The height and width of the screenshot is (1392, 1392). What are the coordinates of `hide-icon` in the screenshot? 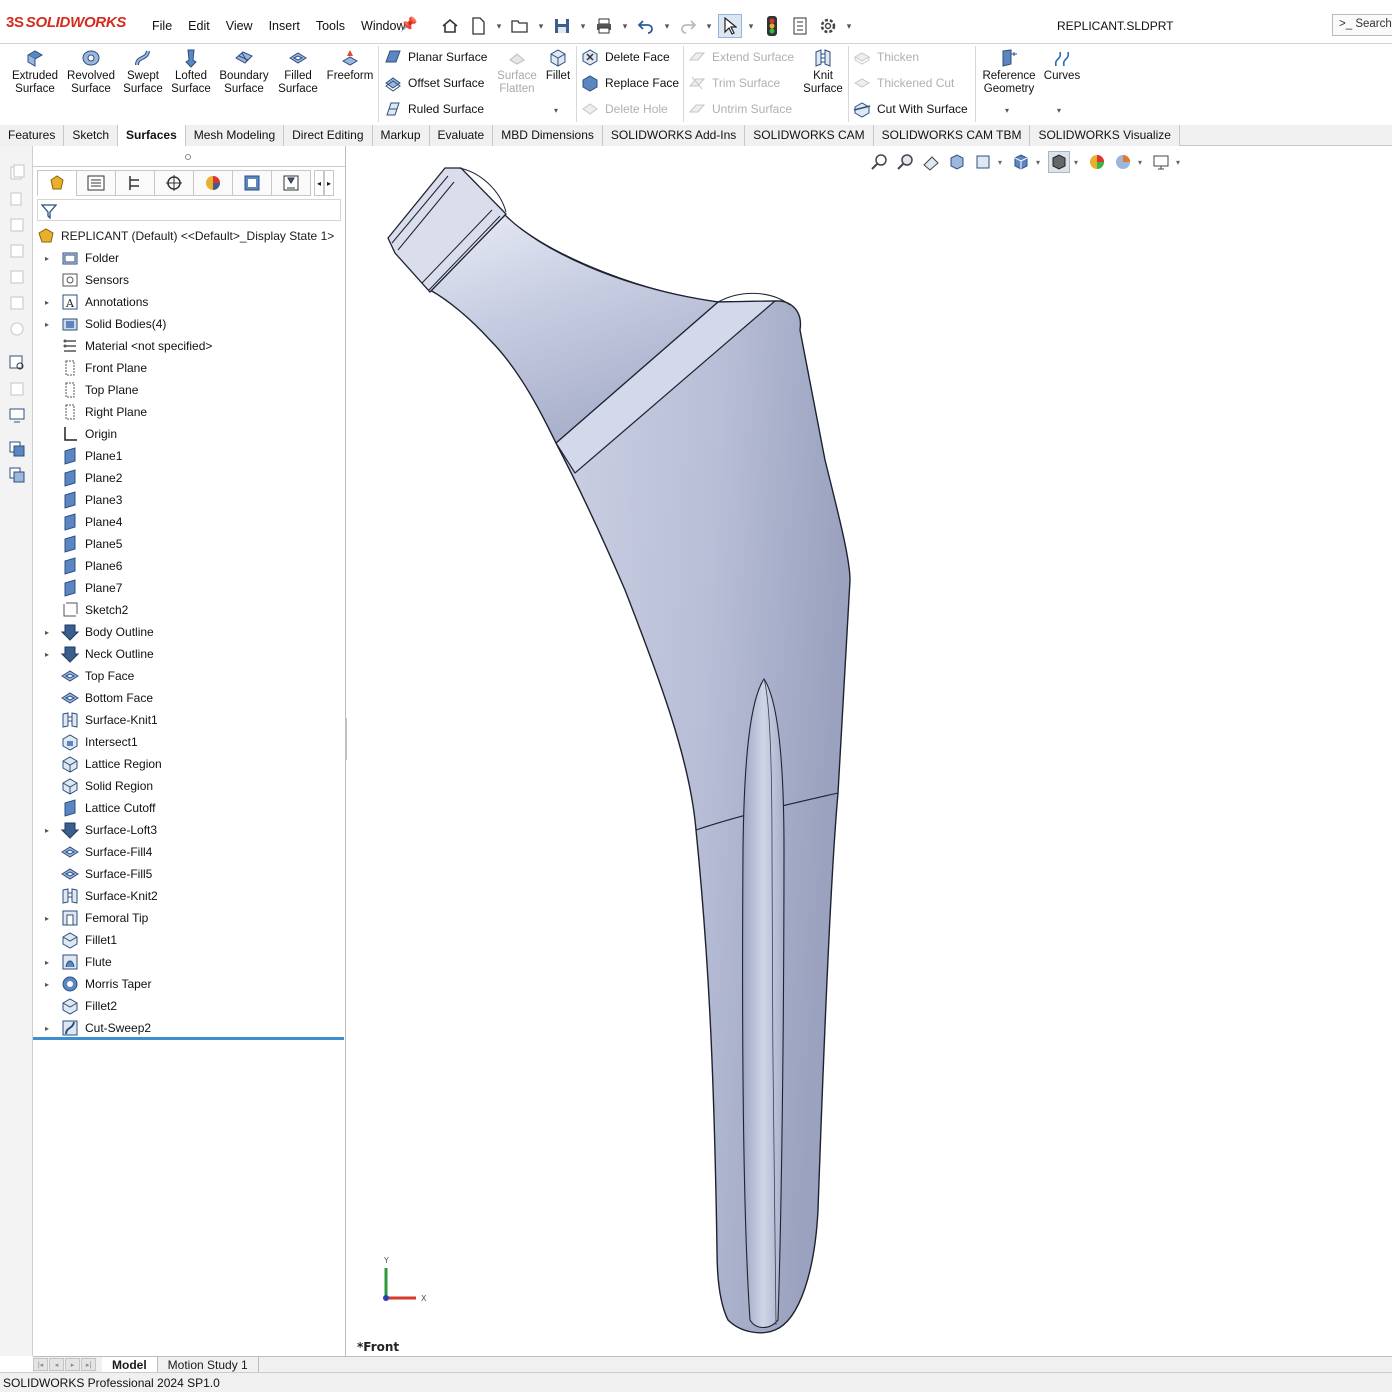 It's located at (17, 251).